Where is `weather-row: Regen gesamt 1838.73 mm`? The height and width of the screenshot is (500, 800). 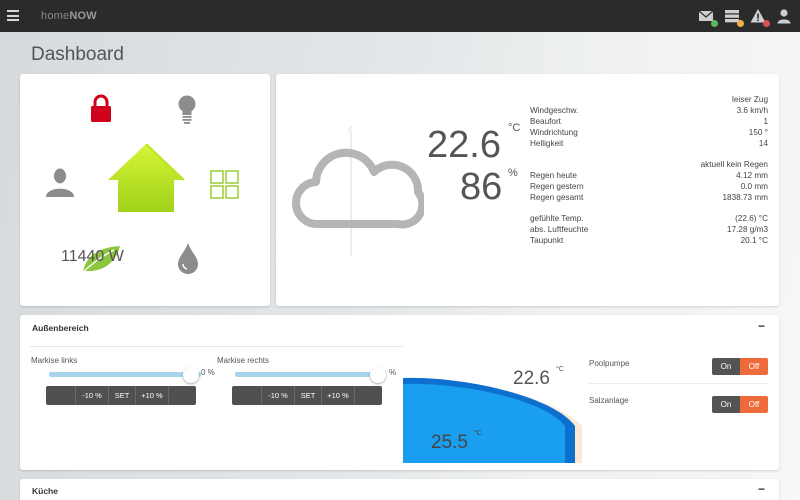
weather-row: Regen gesamt 1838.73 mm is located at coordinates (649, 197).